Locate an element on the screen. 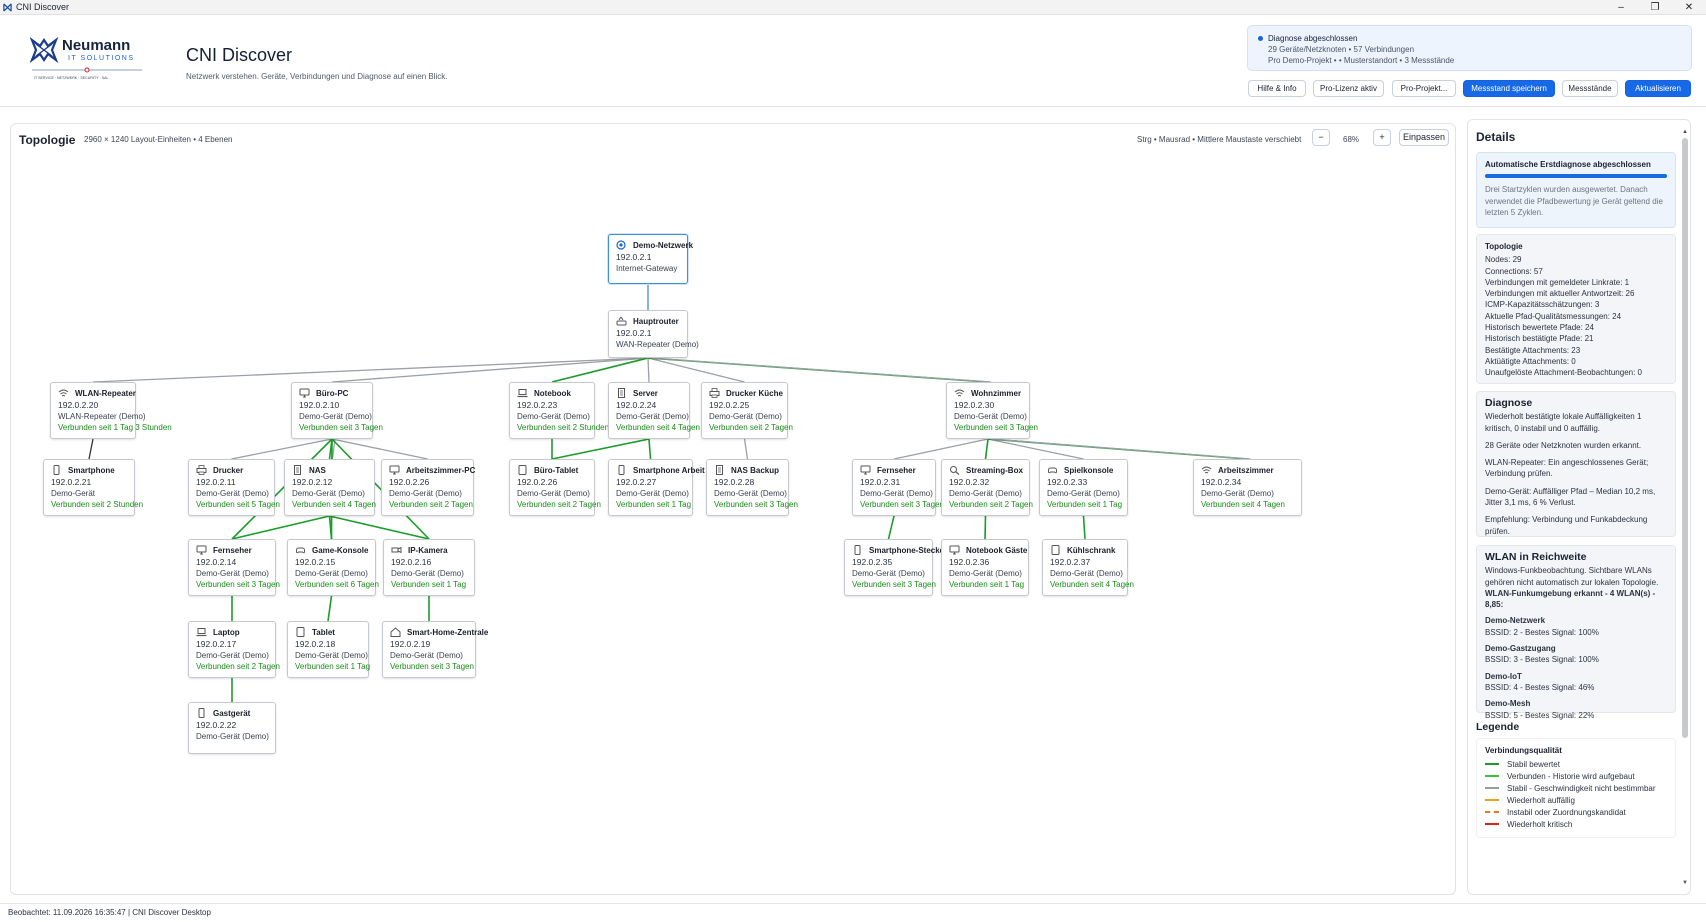 The image size is (1706, 922). node-title: Laptop is located at coordinates (226, 632).